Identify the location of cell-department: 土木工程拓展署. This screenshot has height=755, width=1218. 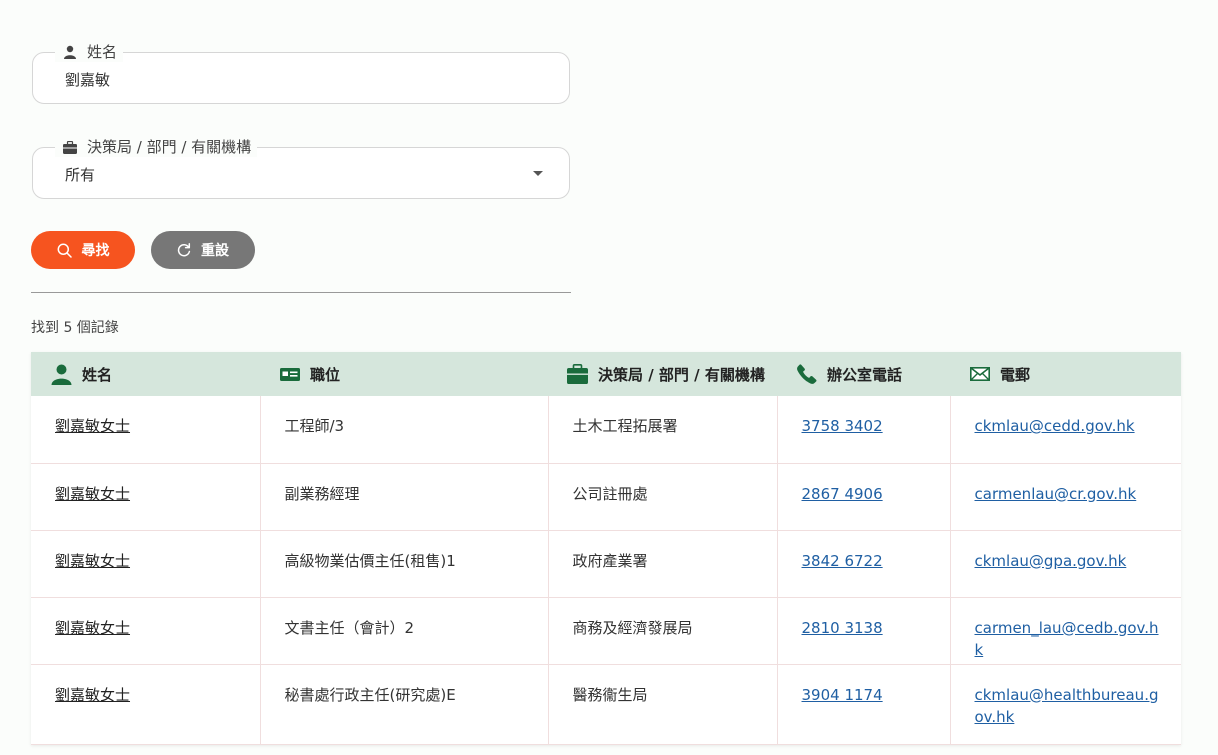
(663, 430).